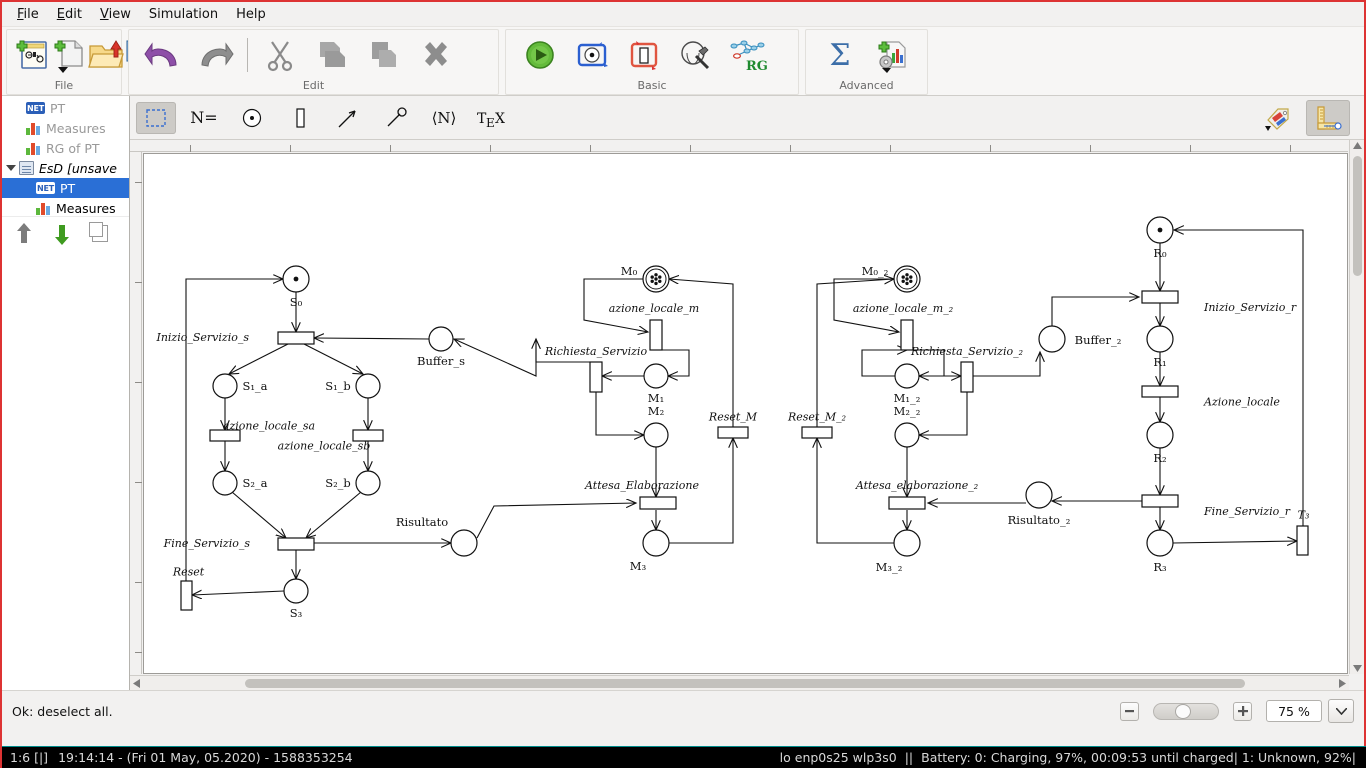  What do you see at coordinates (1160, 543) in the screenshot?
I see `place-R3` at bounding box center [1160, 543].